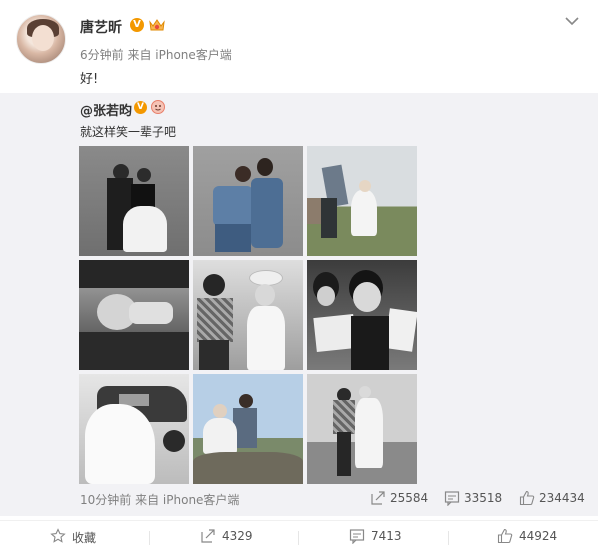 This screenshot has width=598, height=550. What do you see at coordinates (483, 498) in the screenshot?
I see `original-comment-count: 33518` at bounding box center [483, 498].